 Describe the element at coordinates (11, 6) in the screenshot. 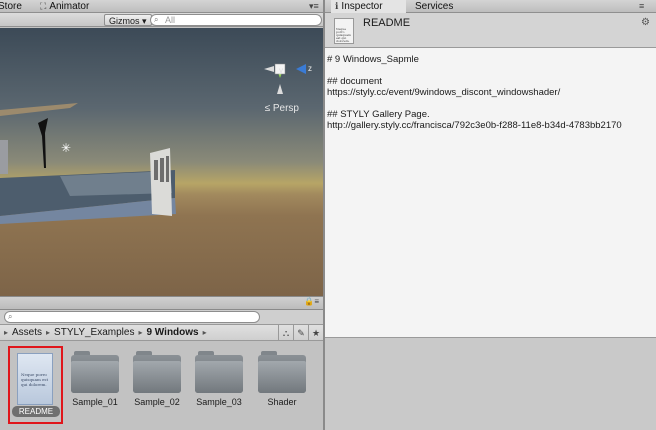

I see `tab-store: Store` at that location.